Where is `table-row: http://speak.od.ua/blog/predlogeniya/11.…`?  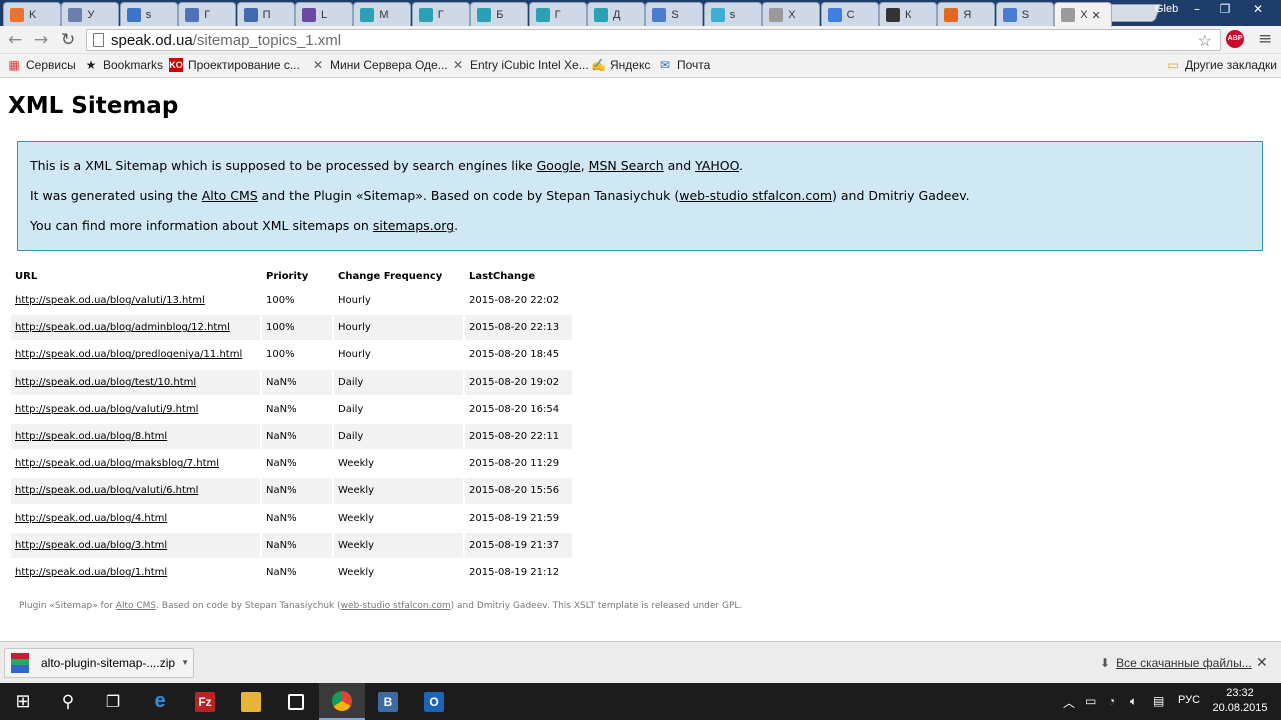
table-row: http://speak.od.ua/blog/predlogeniya/11.… is located at coordinates (291, 355).